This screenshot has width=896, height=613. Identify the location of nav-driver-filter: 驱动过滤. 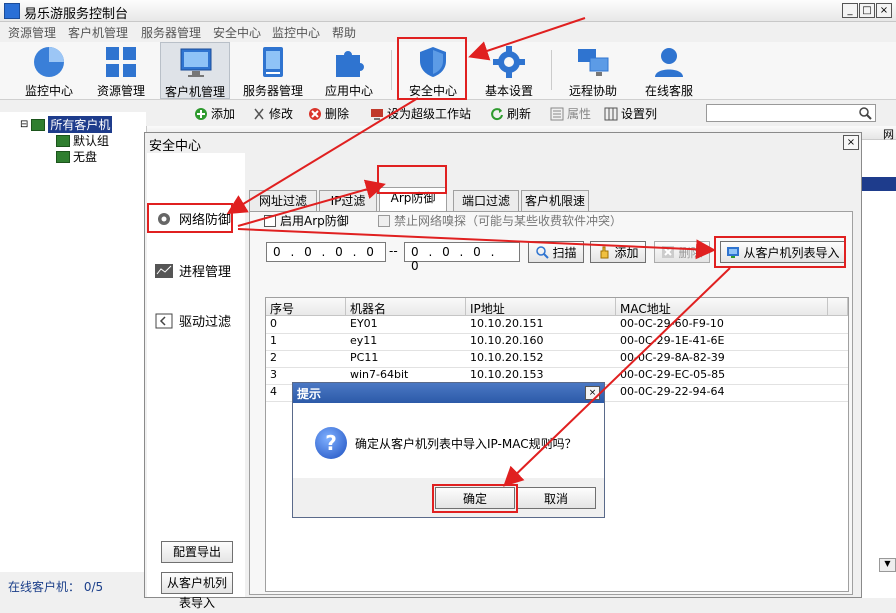
(193, 320).